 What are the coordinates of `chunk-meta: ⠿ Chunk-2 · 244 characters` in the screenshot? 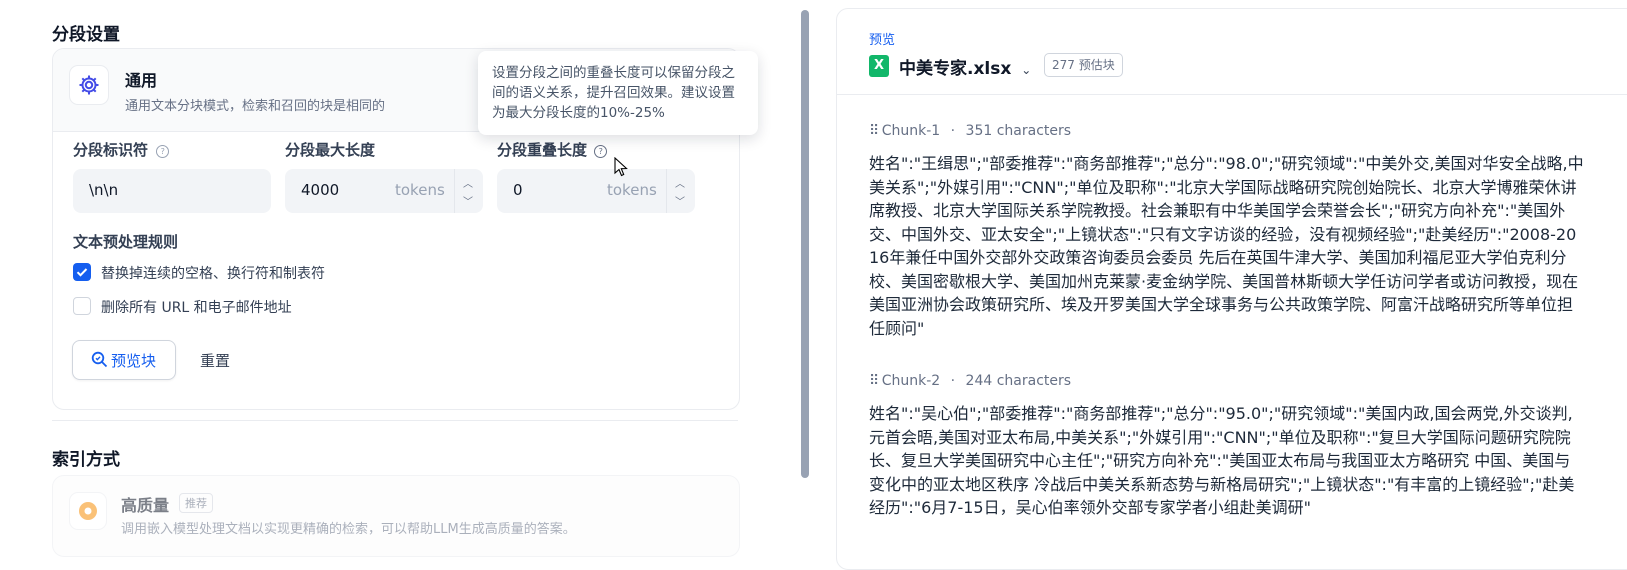 It's located at (970, 381).